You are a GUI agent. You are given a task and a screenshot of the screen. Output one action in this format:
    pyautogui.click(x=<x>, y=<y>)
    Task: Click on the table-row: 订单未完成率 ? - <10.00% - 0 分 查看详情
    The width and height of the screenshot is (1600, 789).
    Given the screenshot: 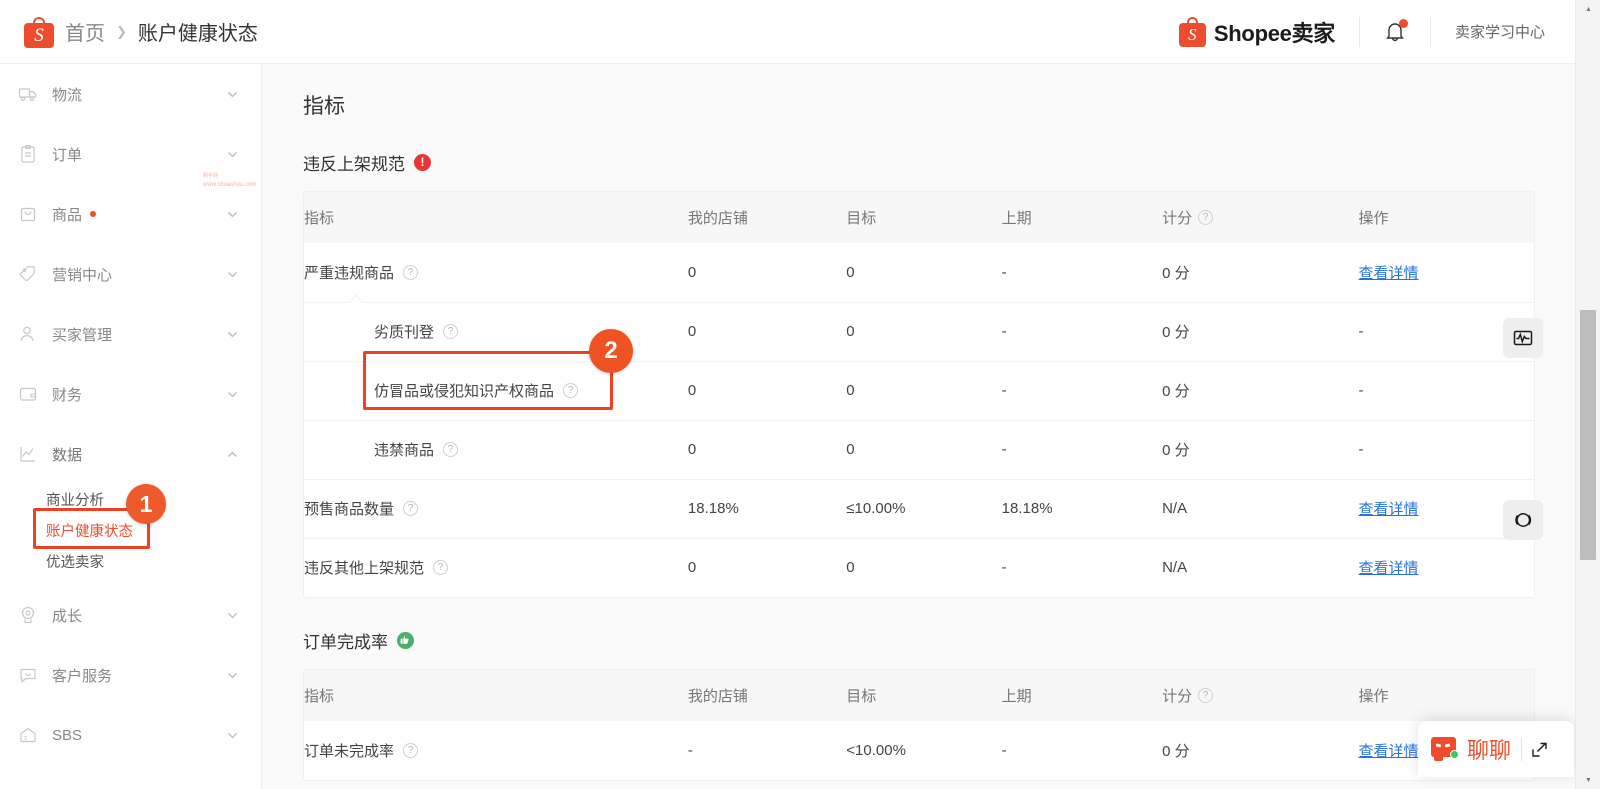 What is the action you would take?
    pyautogui.click(x=919, y=750)
    